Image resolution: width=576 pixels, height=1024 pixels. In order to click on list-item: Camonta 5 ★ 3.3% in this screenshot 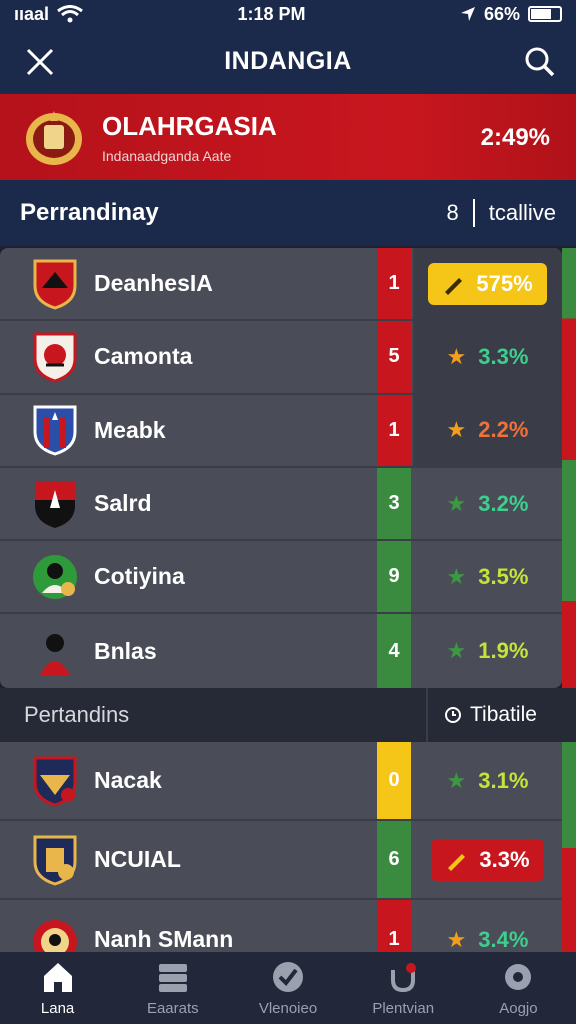, I will do `click(281, 358)`.